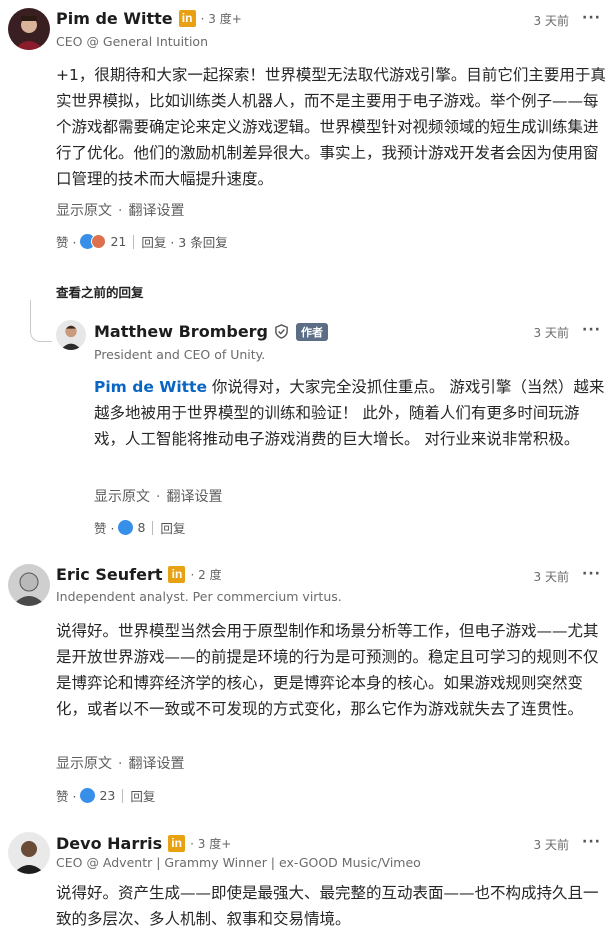 The image size is (611, 936). What do you see at coordinates (118, 241) in the screenshot?
I see `reaction-count: 21` at bounding box center [118, 241].